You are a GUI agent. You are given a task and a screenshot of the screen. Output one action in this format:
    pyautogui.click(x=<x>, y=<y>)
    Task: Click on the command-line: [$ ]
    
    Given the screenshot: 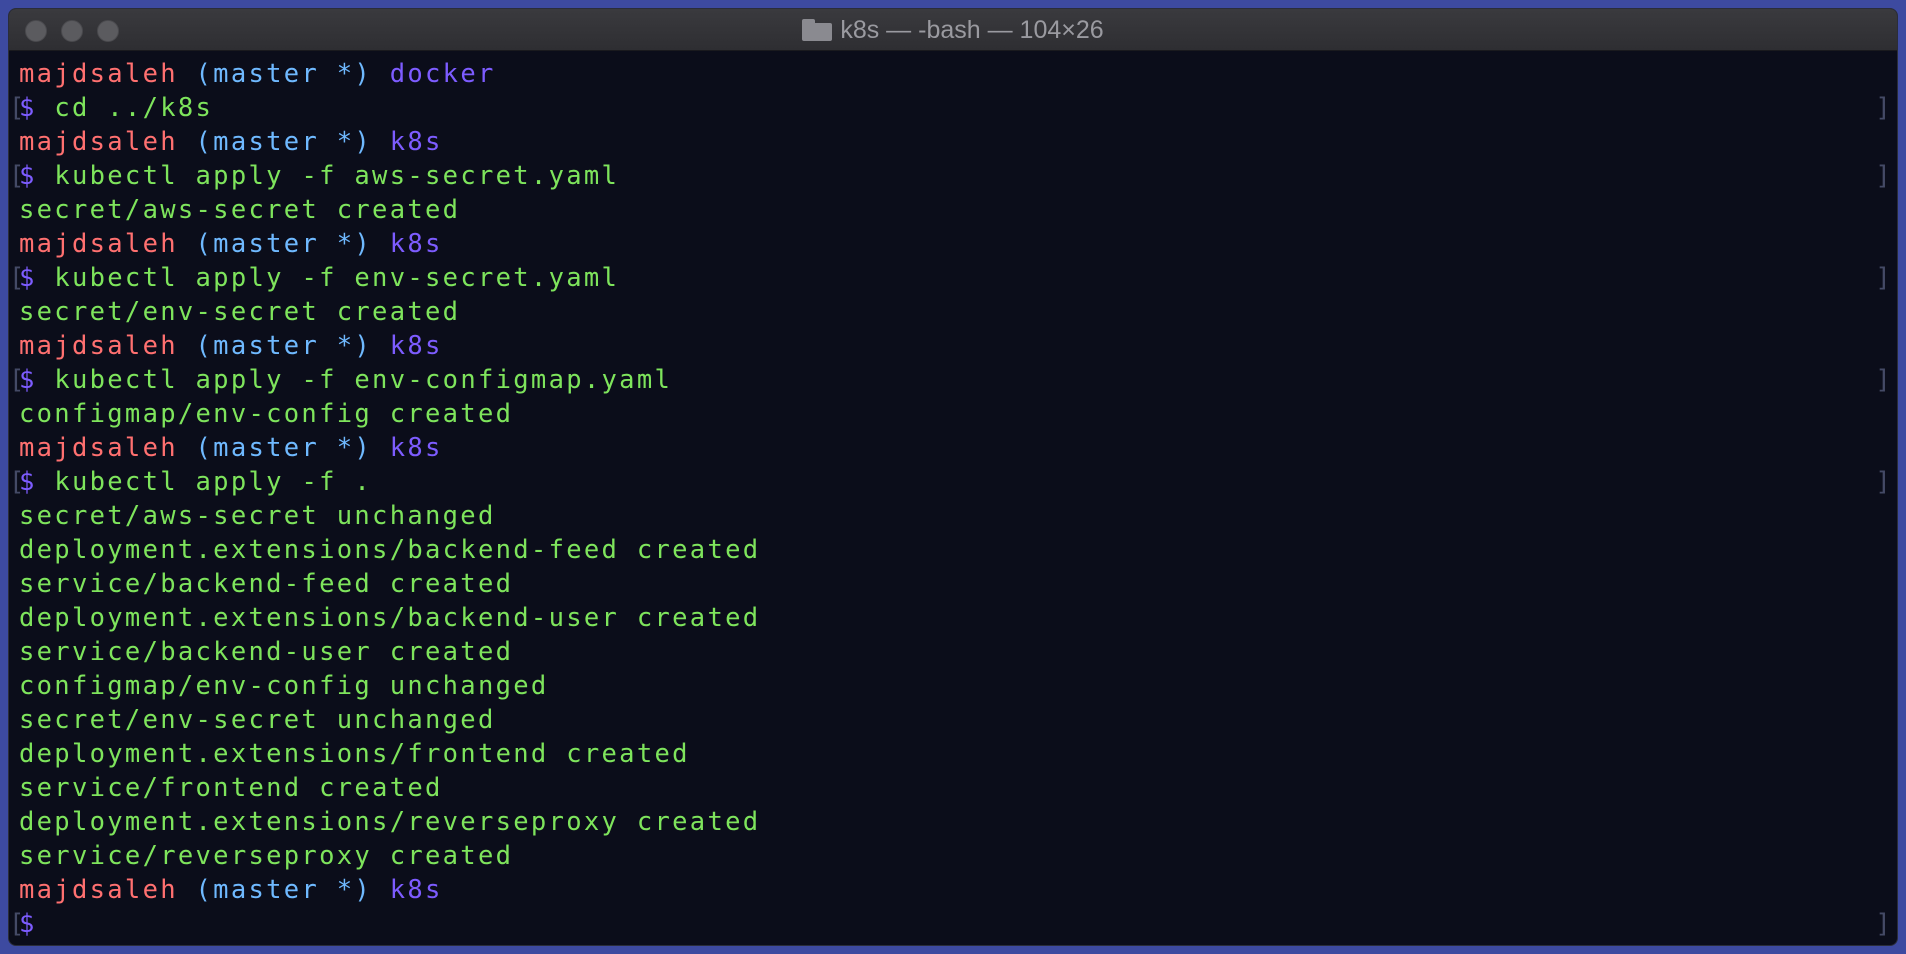 What is the action you would take?
    pyautogui.click(x=950, y=924)
    